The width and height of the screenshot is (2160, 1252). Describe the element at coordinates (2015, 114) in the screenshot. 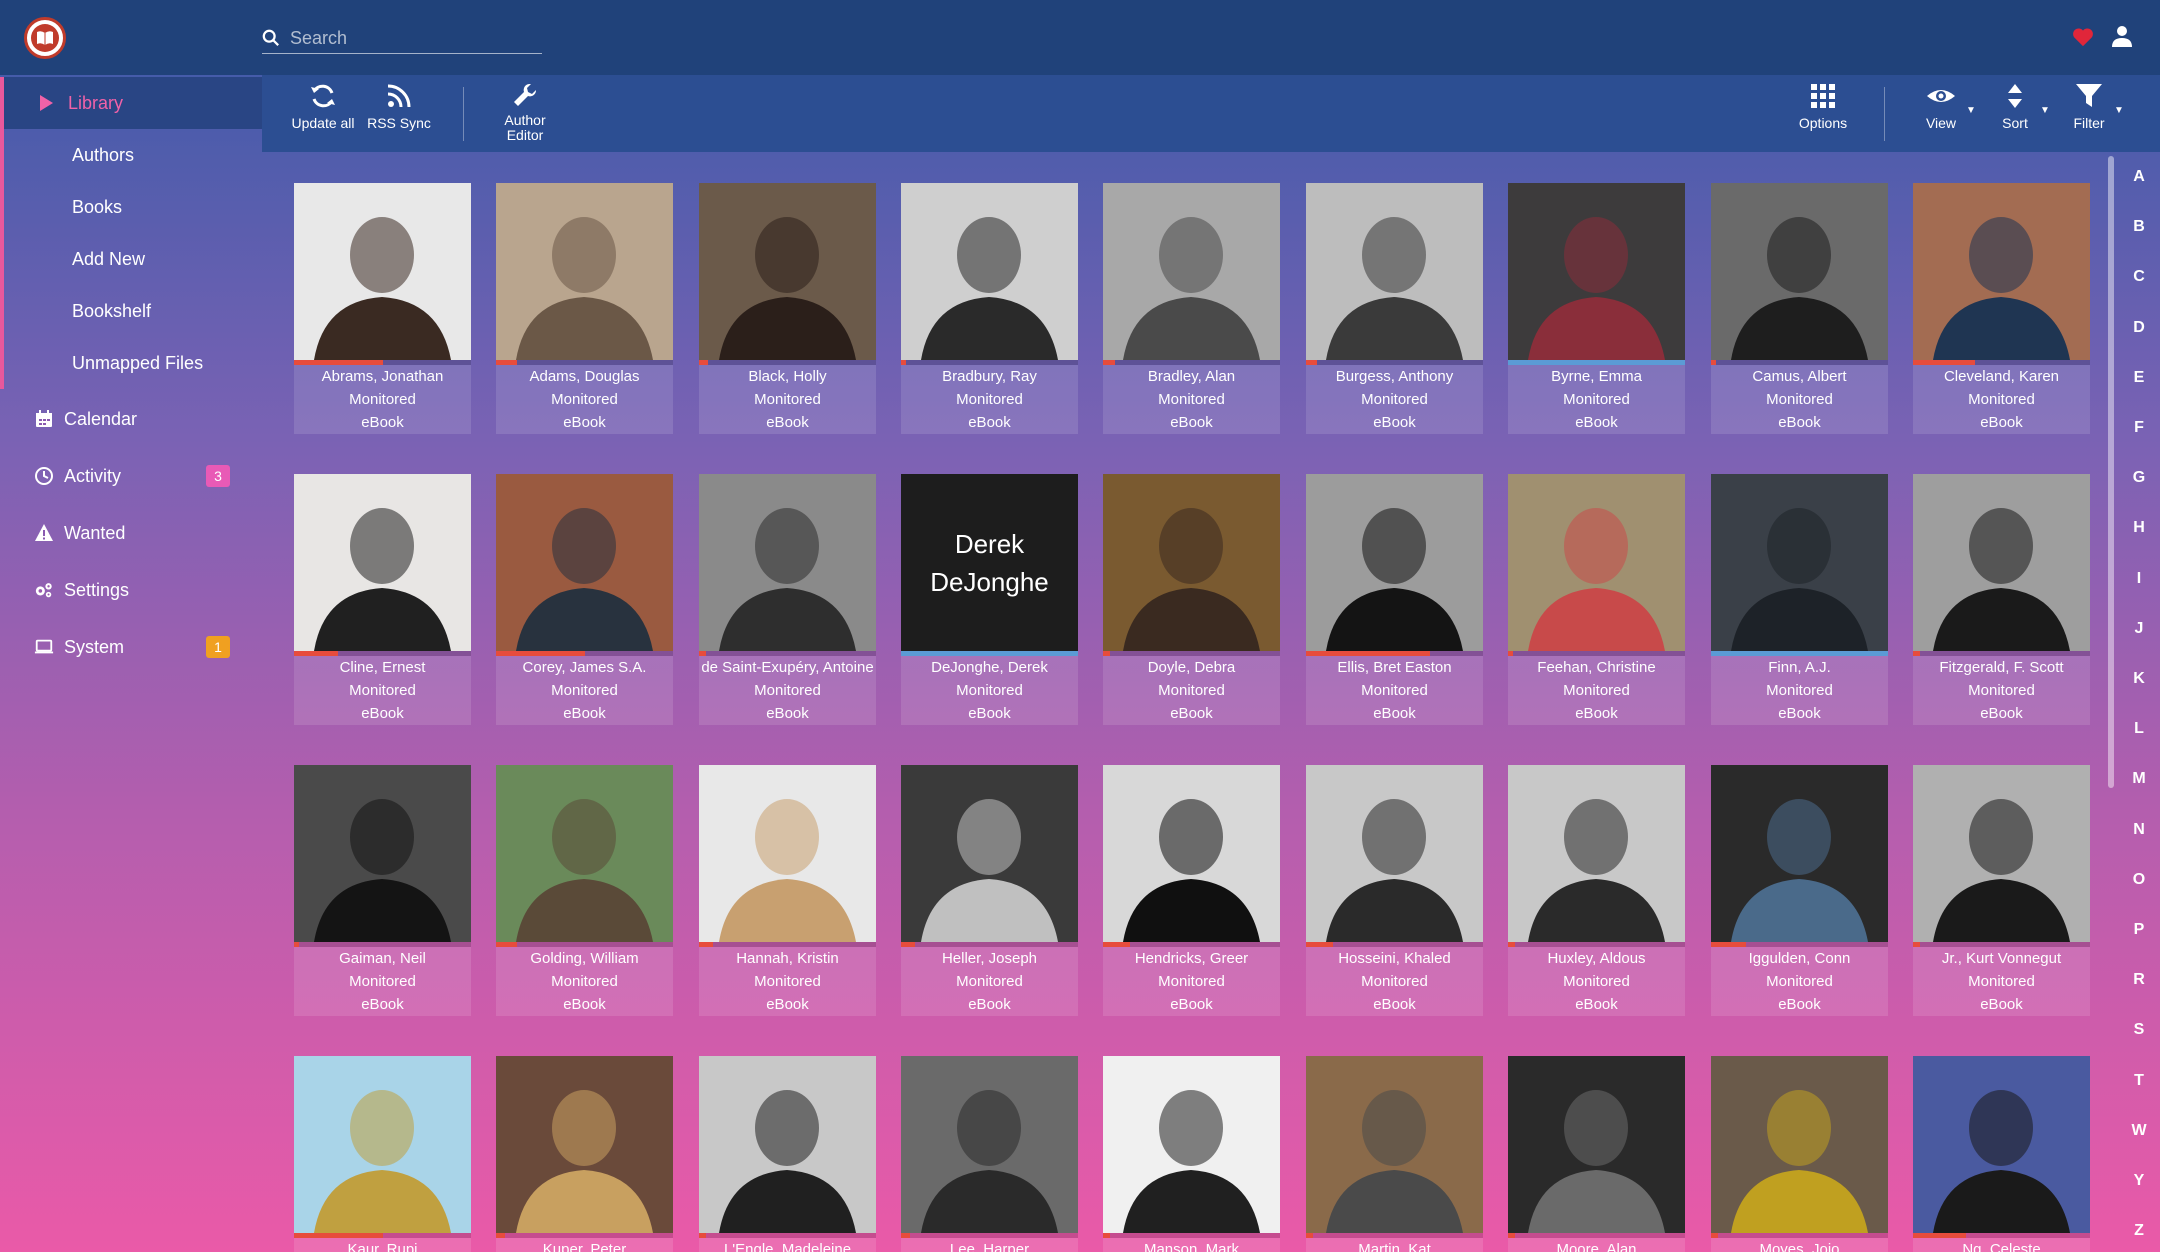

I see `sort-button: Sort` at that location.